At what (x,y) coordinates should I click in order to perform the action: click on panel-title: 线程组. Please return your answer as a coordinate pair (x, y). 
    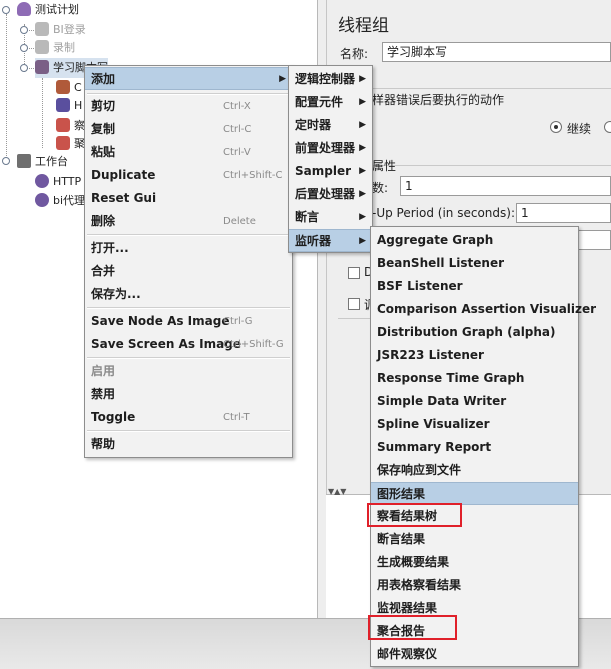
    Looking at the image, I should click on (363, 26).